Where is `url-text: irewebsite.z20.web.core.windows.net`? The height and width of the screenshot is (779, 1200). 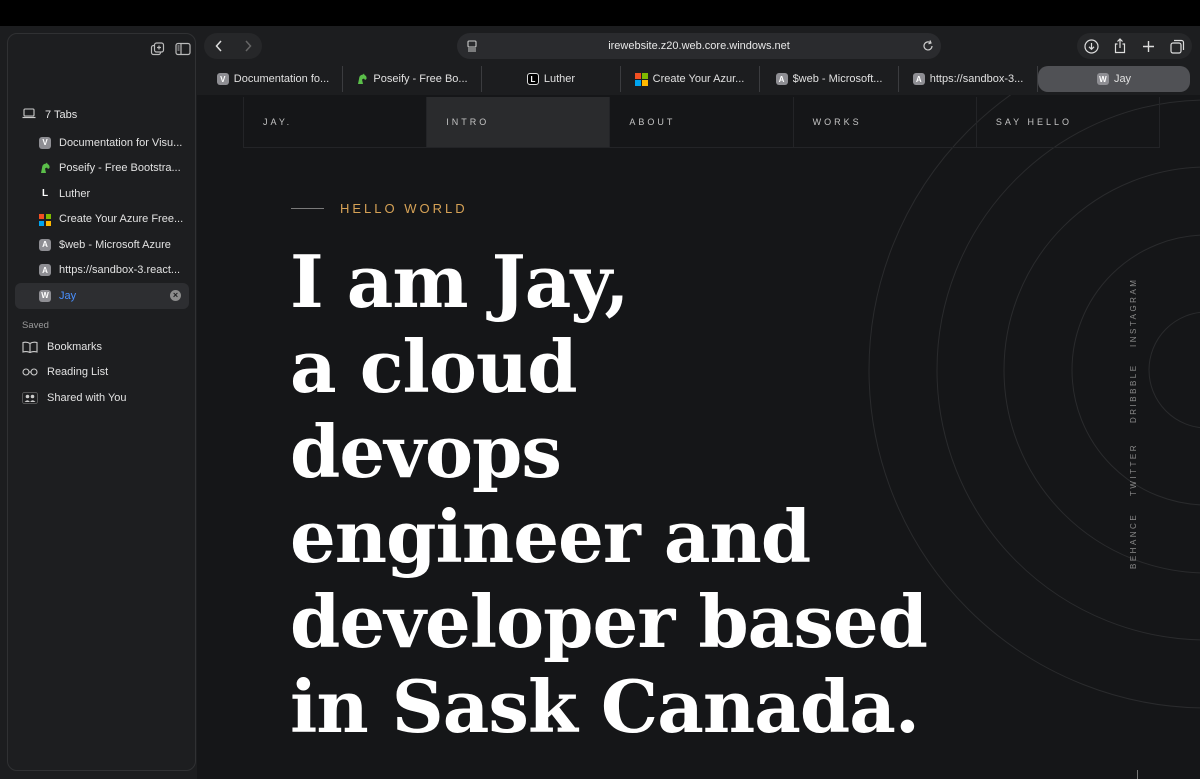
url-text: irewebsite.z20.web.core.windows.net is located at coordinates (699, 46).